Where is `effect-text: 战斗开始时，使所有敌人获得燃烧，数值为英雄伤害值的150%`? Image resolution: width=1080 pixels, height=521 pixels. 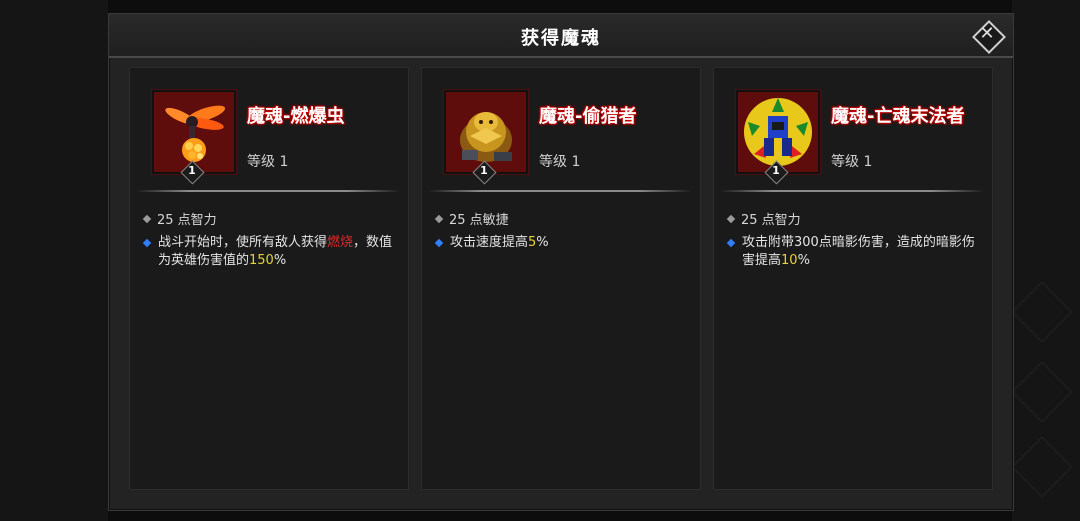 effect-text: 战斗开始时，使所有敌人获得燃烧，数值为英雄伤害值的150% is located at coordinates (280, 252).